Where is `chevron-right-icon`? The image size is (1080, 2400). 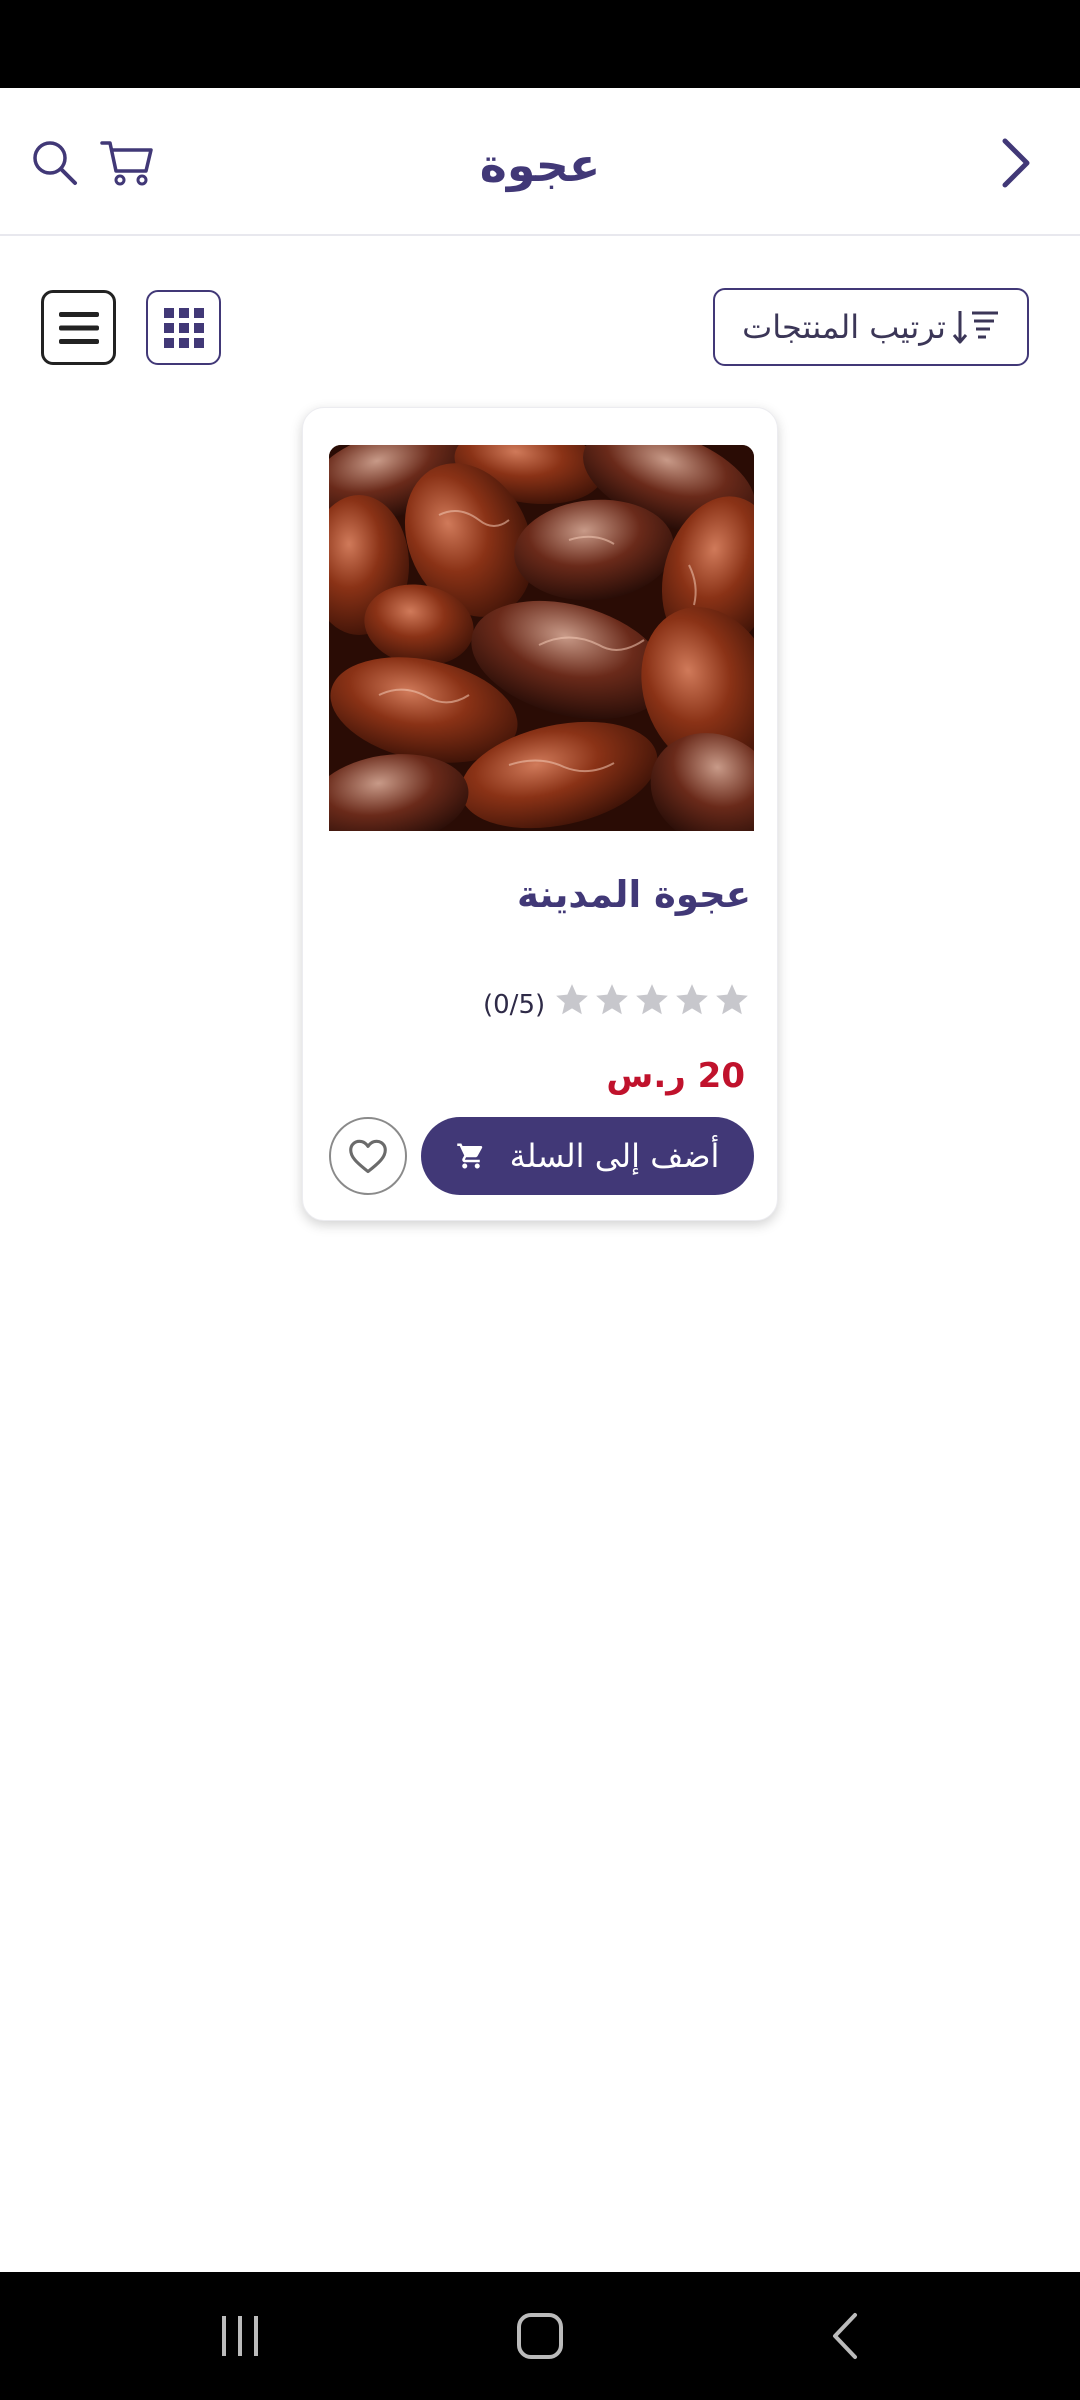
chevron-right-icon is located at coordinates (1016, 163).